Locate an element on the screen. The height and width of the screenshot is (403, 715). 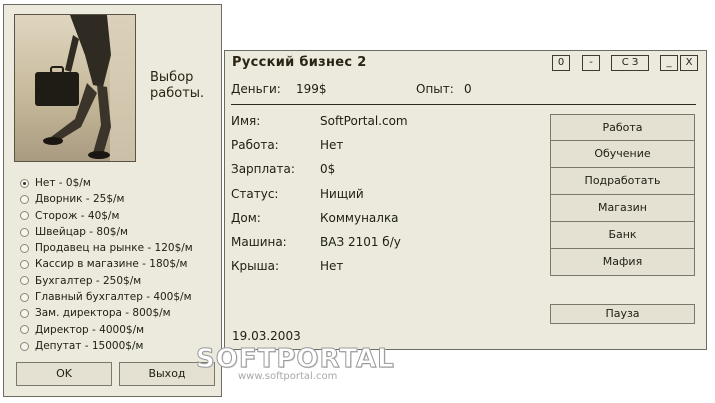
titlebar: Русский бизнес 2 0 - С З _ X is located at coordinates (465, 63).